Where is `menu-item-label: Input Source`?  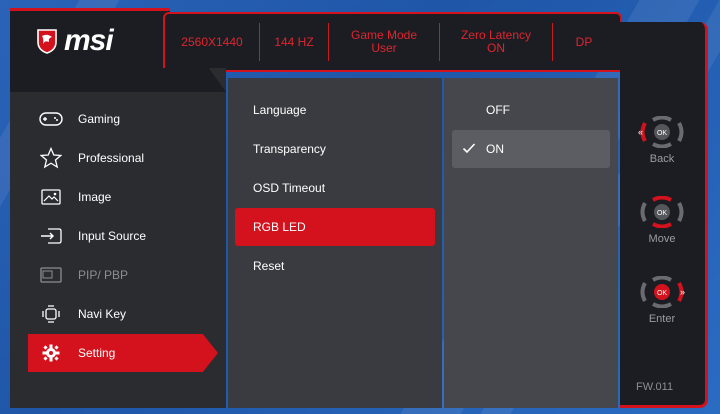 menu-item-label: Input Source is located at coordinates (112, 236).